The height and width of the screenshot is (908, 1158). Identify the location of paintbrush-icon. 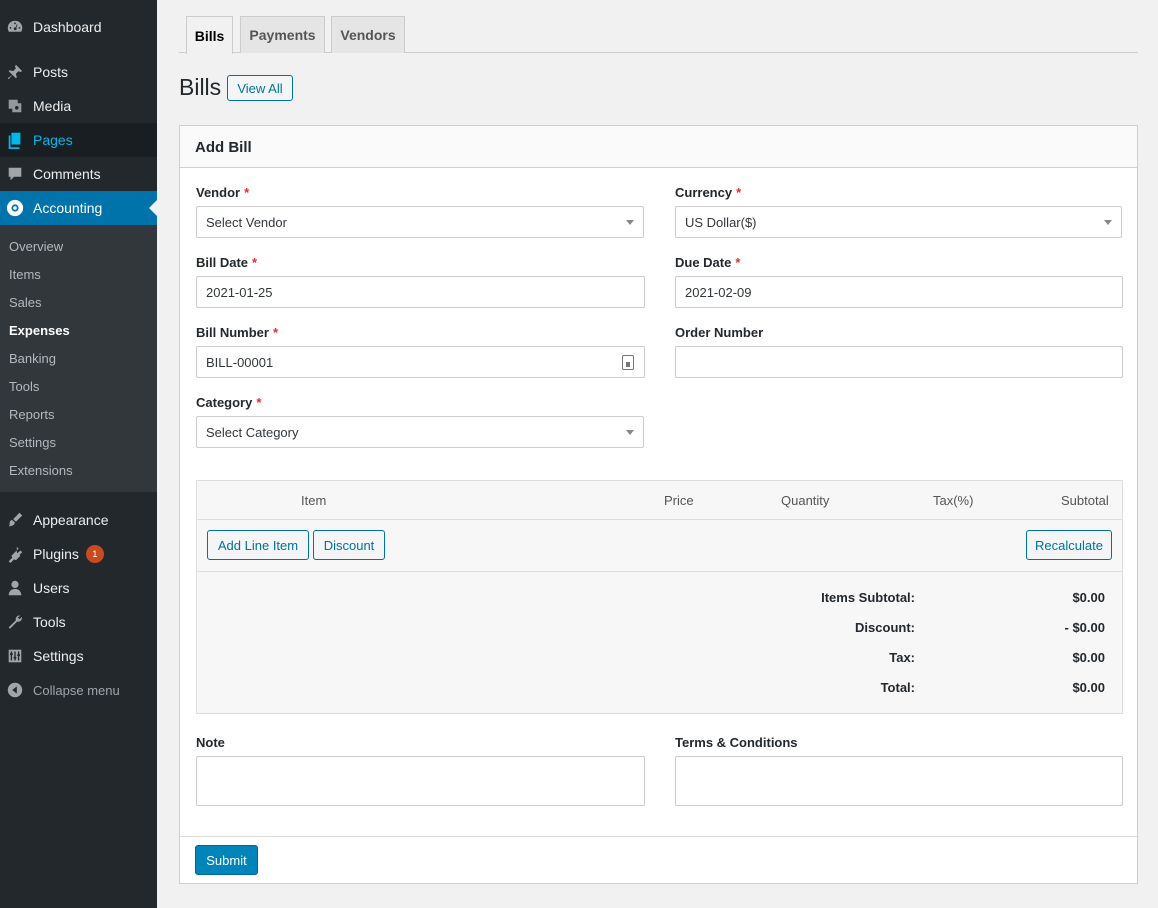
(15, 520).